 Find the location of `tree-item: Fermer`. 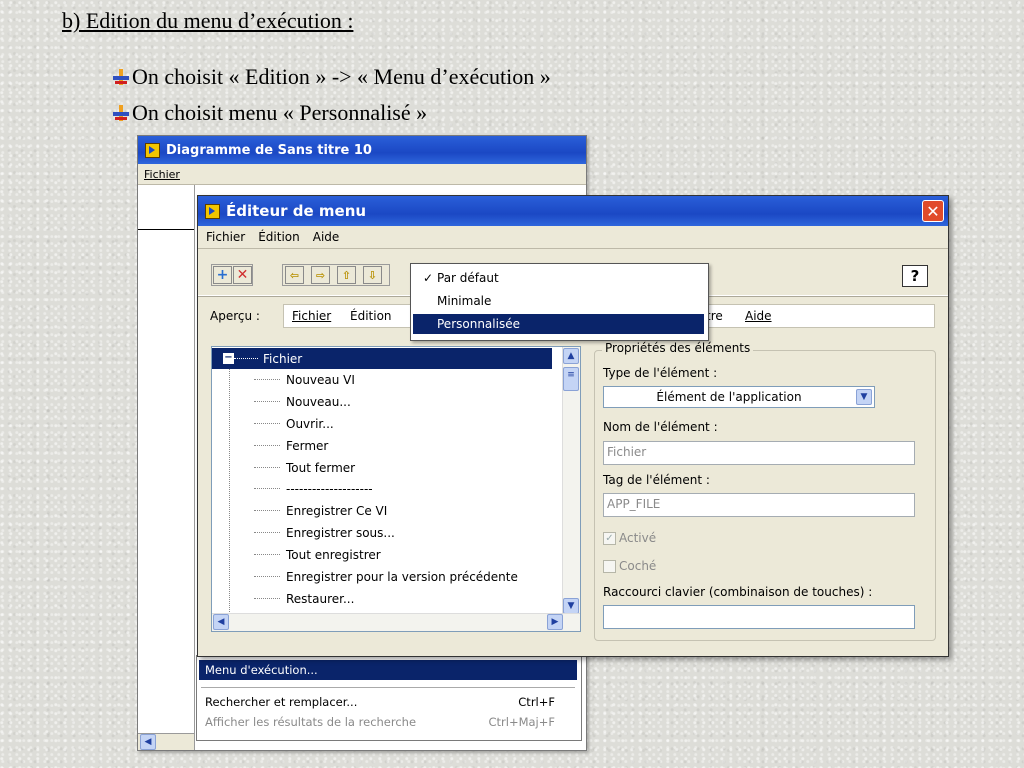

tree-item: Fermer is located at coordinates (382, 445).